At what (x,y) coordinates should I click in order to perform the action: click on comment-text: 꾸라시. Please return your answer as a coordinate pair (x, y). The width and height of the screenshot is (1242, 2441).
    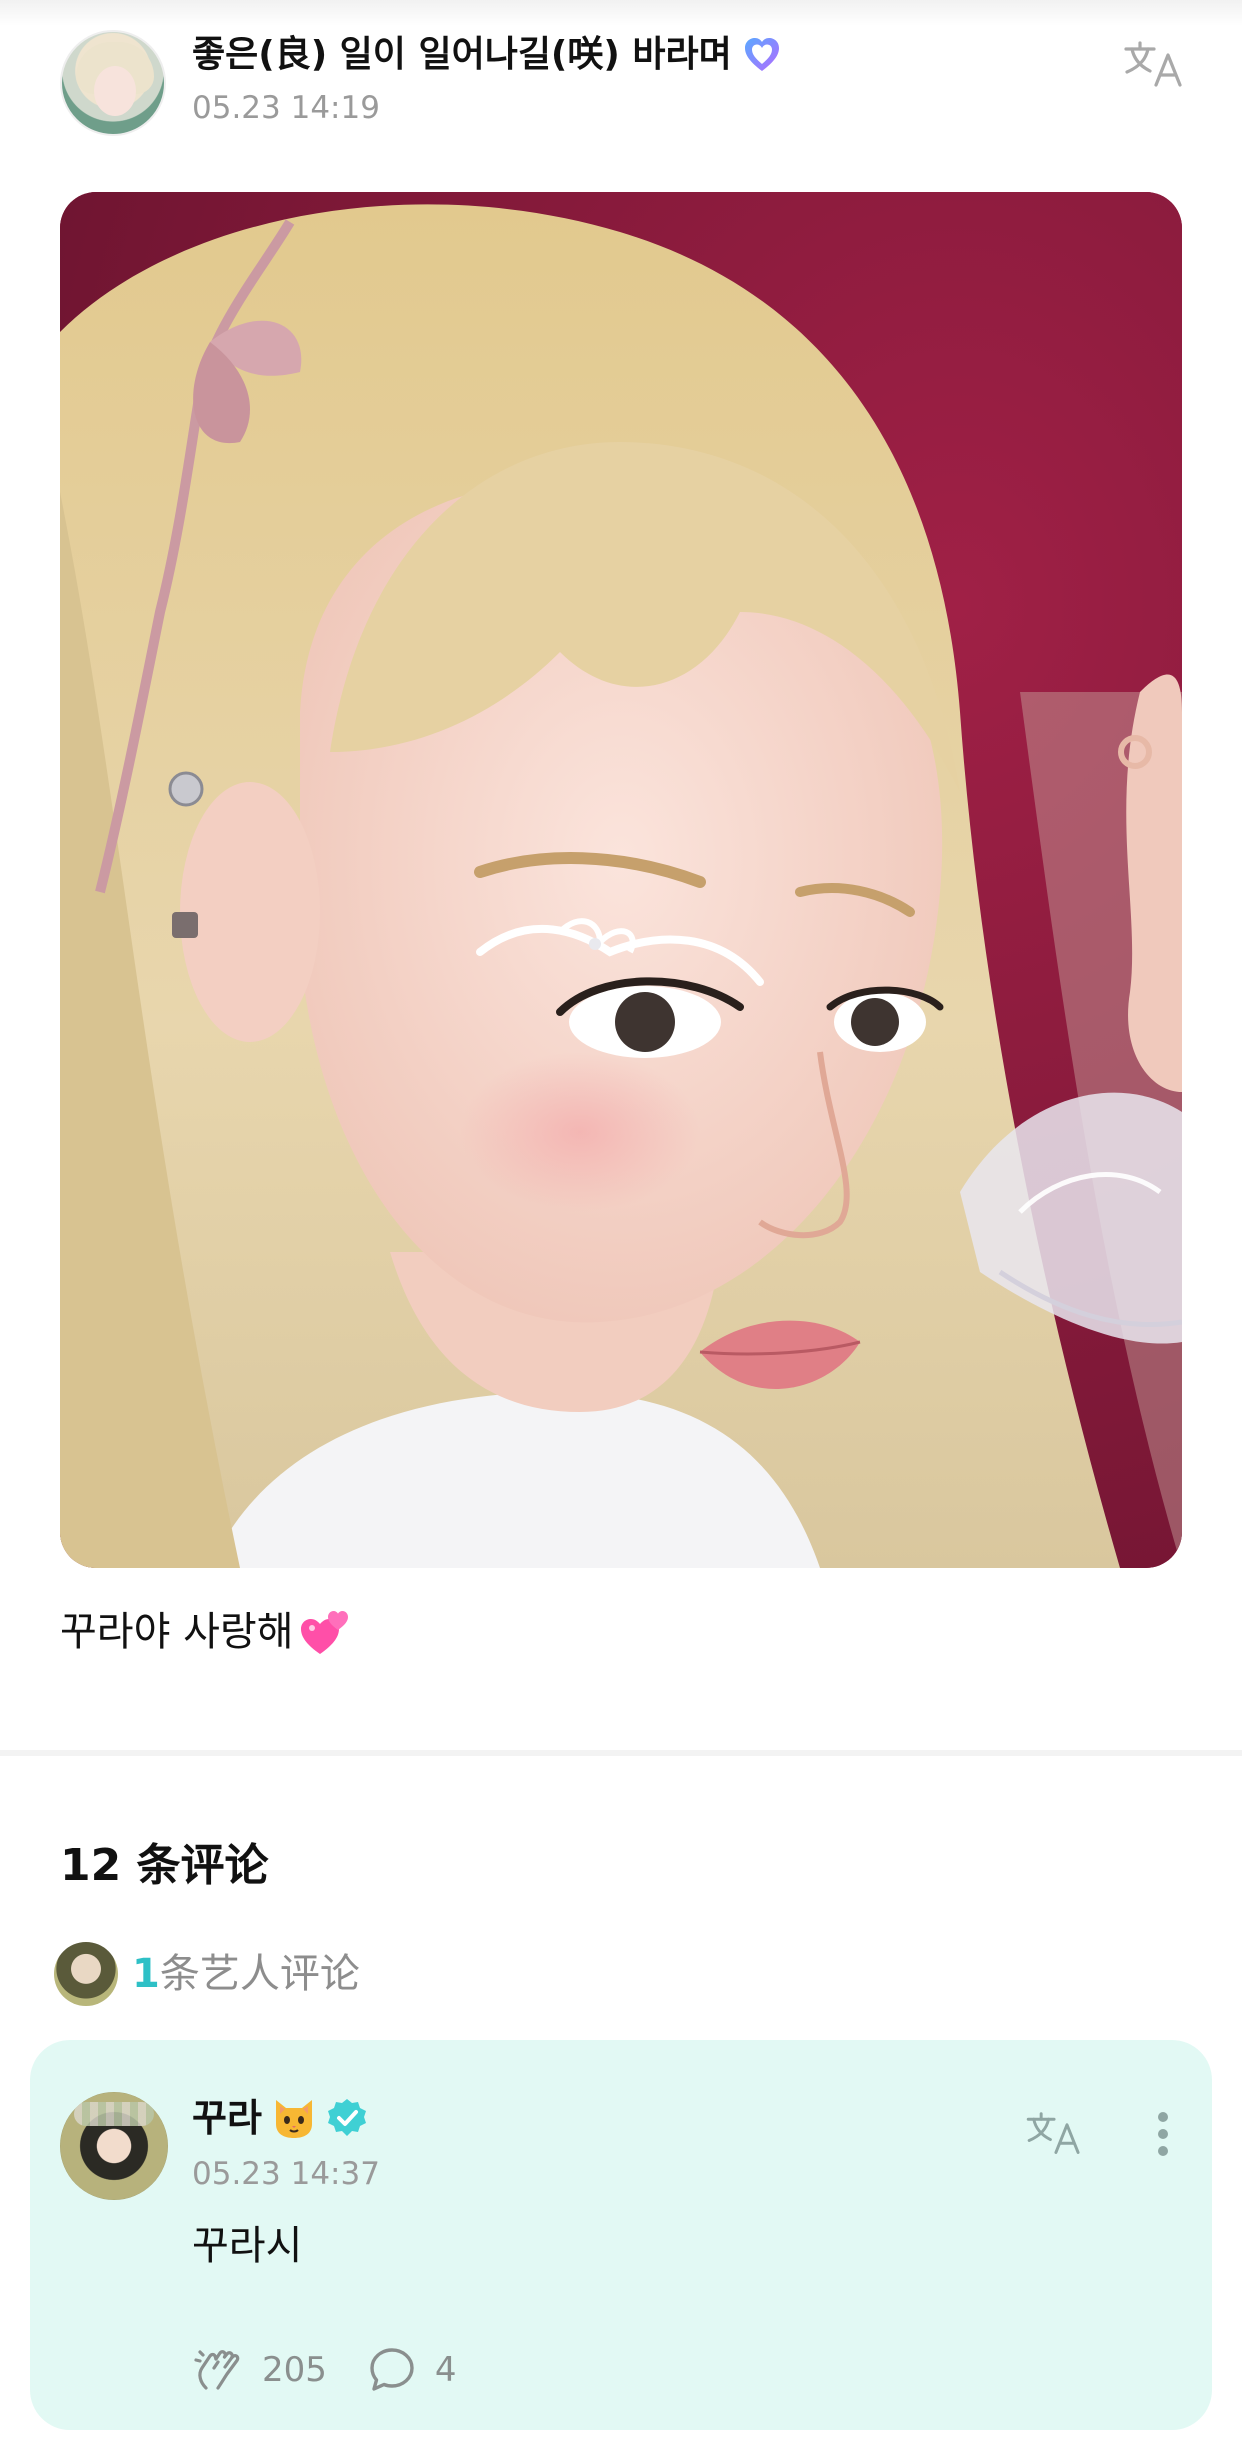
    Looking at the image, I should click on (247, 2246).